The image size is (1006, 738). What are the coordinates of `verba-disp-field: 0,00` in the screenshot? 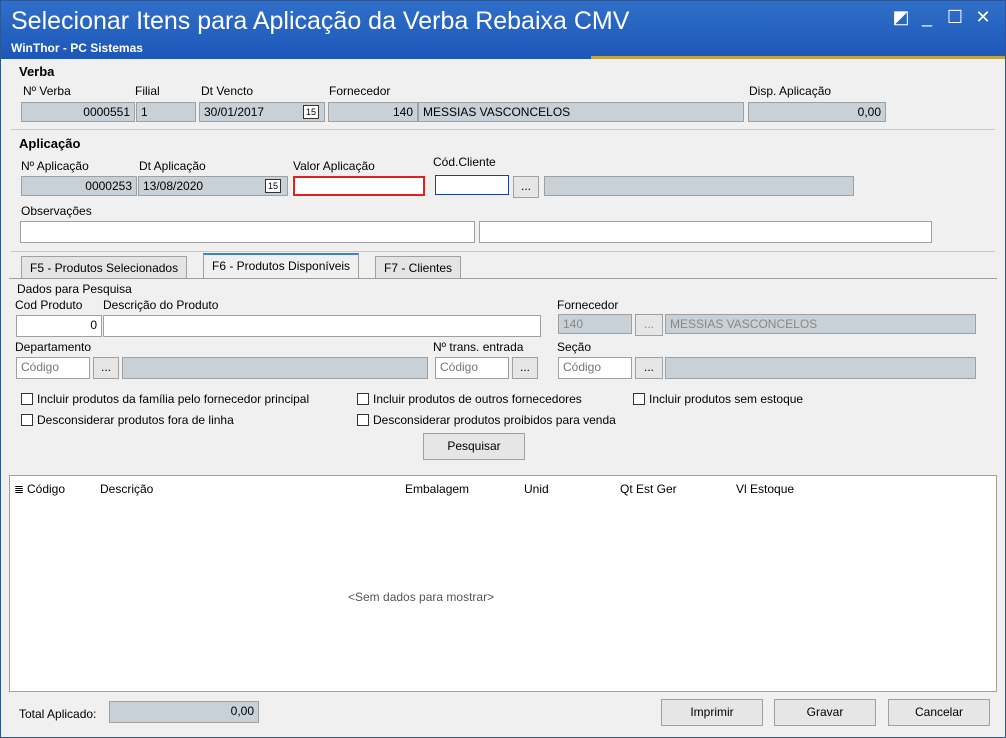 It's located at (817, 112).